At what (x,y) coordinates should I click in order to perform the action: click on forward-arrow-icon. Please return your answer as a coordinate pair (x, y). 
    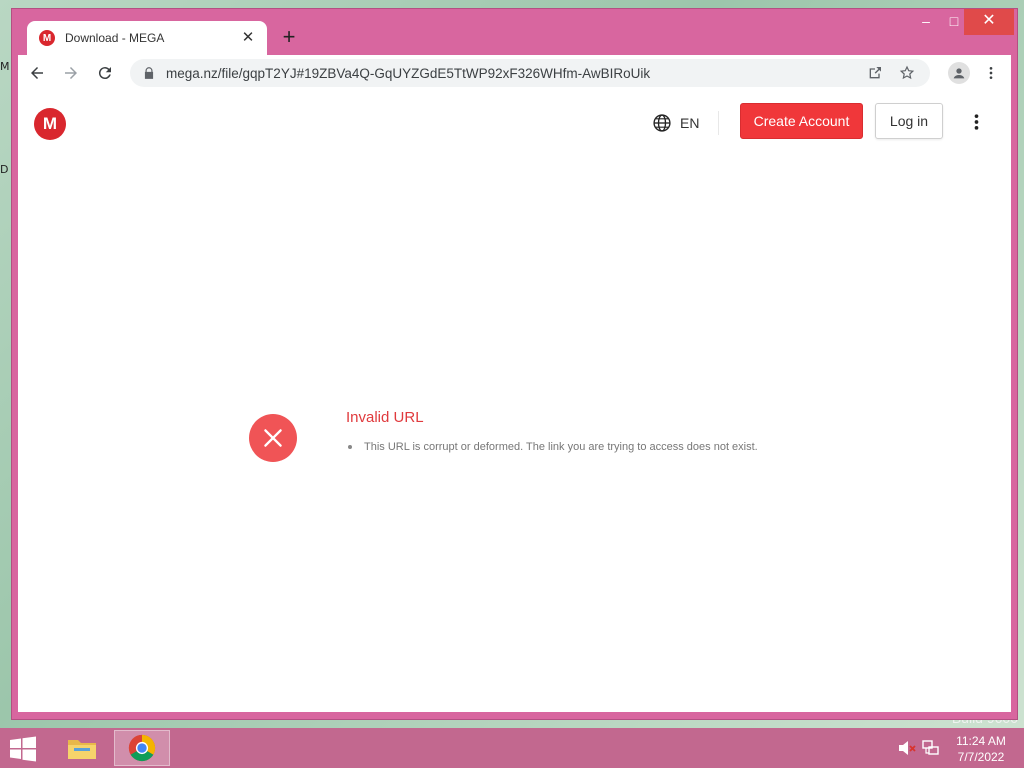
    Looking at the image, I should click on (71, 73).